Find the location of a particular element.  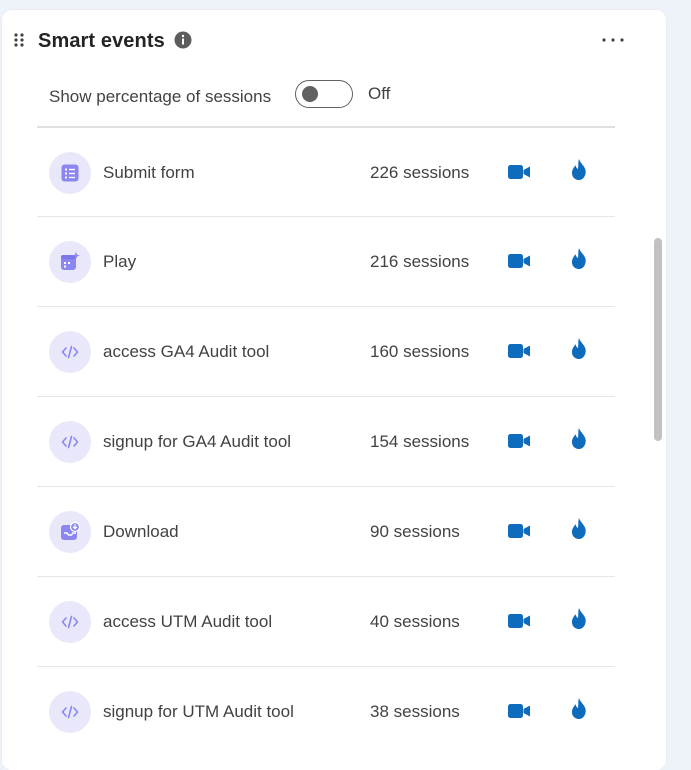

event-name: Download is located at coordinates (141, 531).